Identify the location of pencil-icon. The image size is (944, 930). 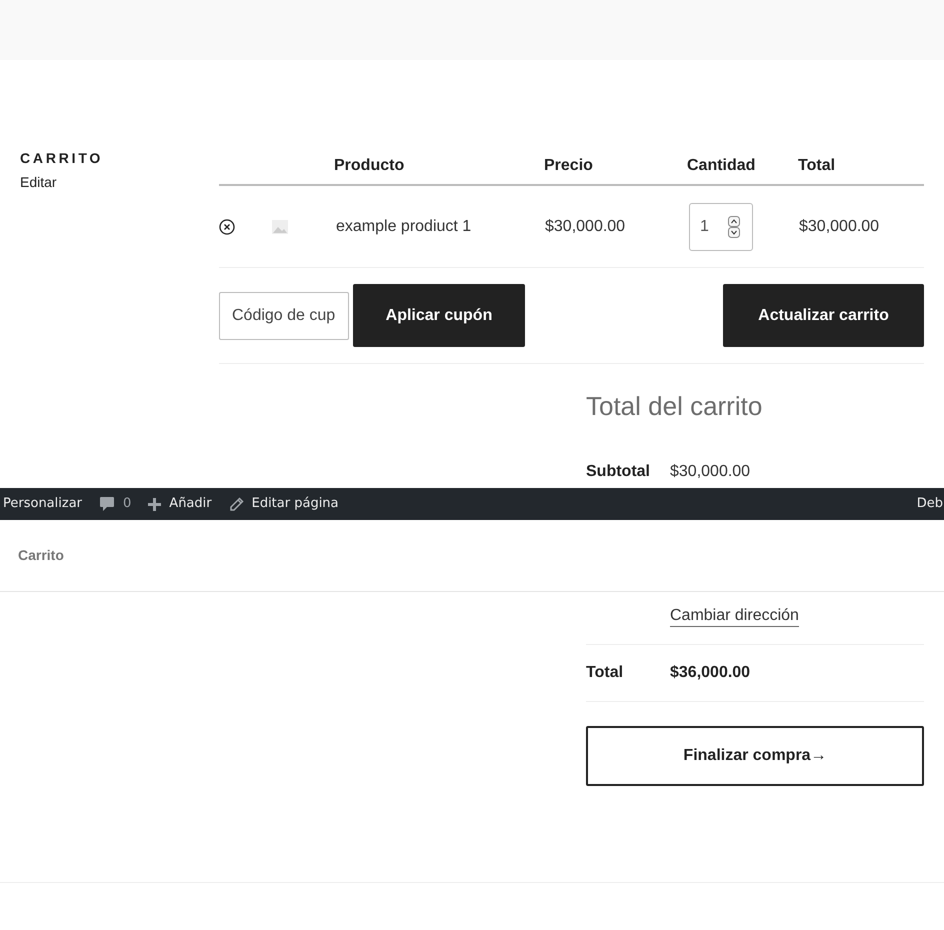
(236, 504).